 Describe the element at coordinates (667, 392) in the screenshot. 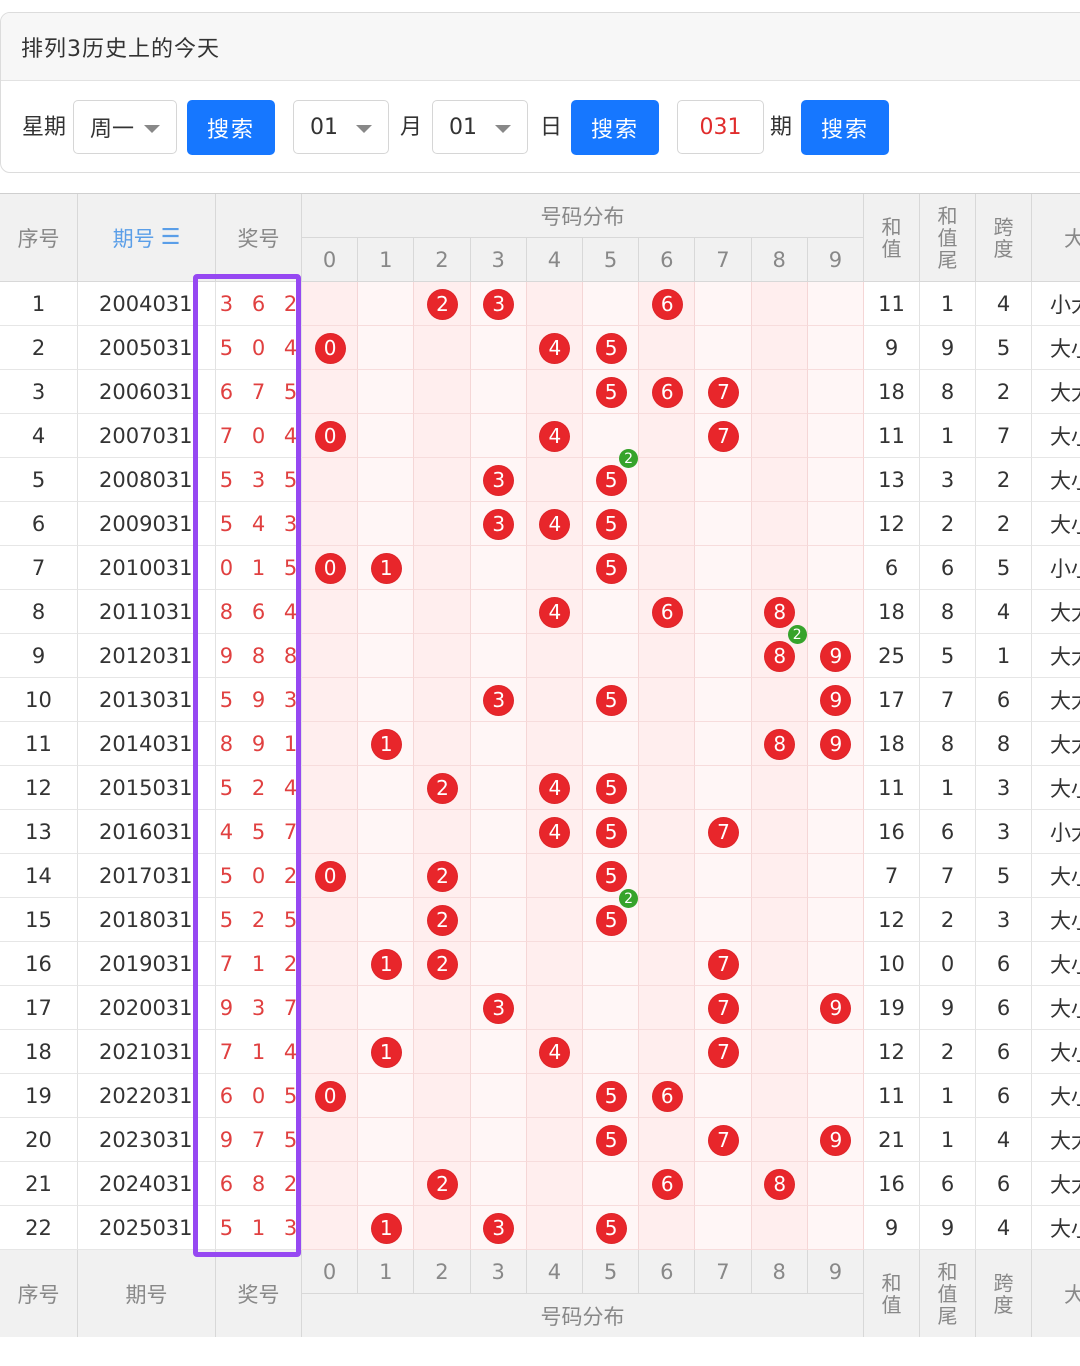

I see `number-ball: 6` at that location.